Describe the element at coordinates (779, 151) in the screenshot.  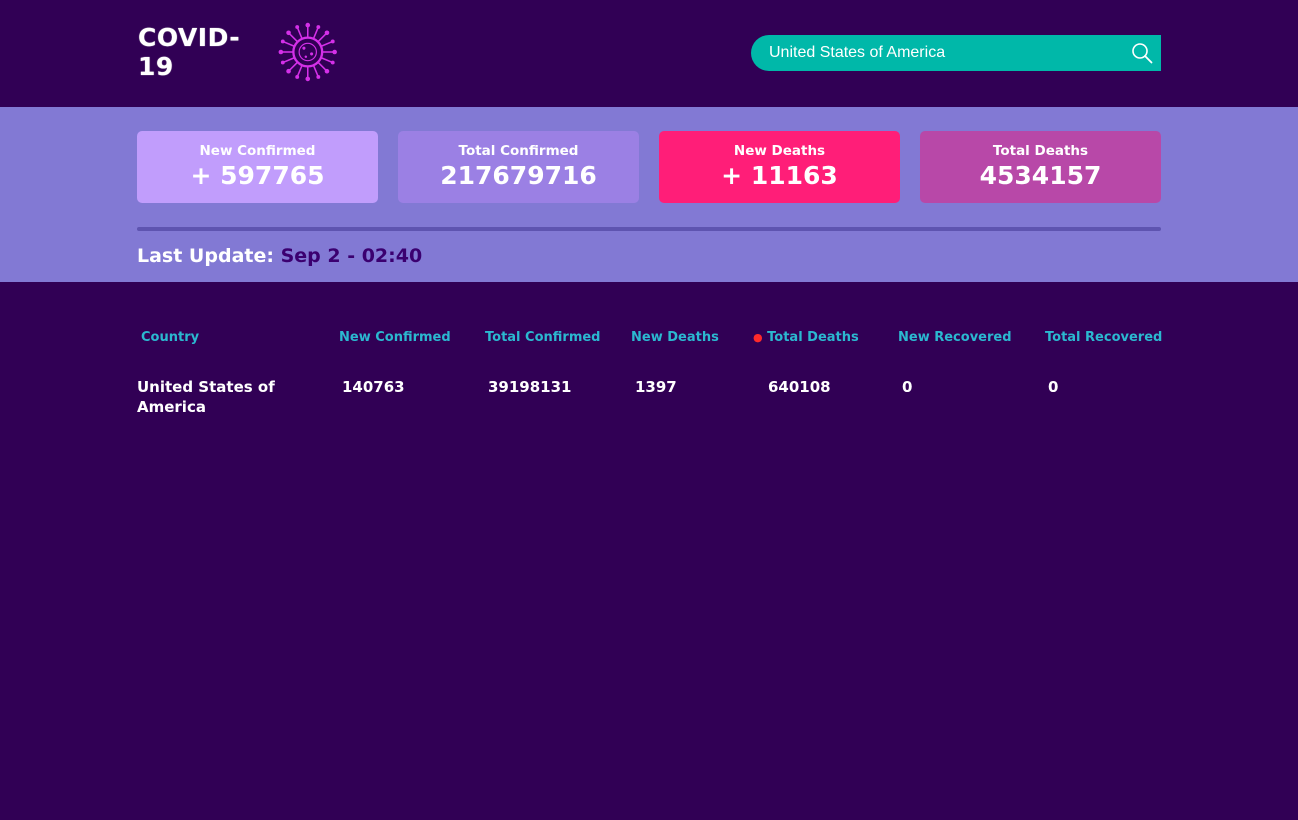
I see `card-label: New Deaths` at that location.